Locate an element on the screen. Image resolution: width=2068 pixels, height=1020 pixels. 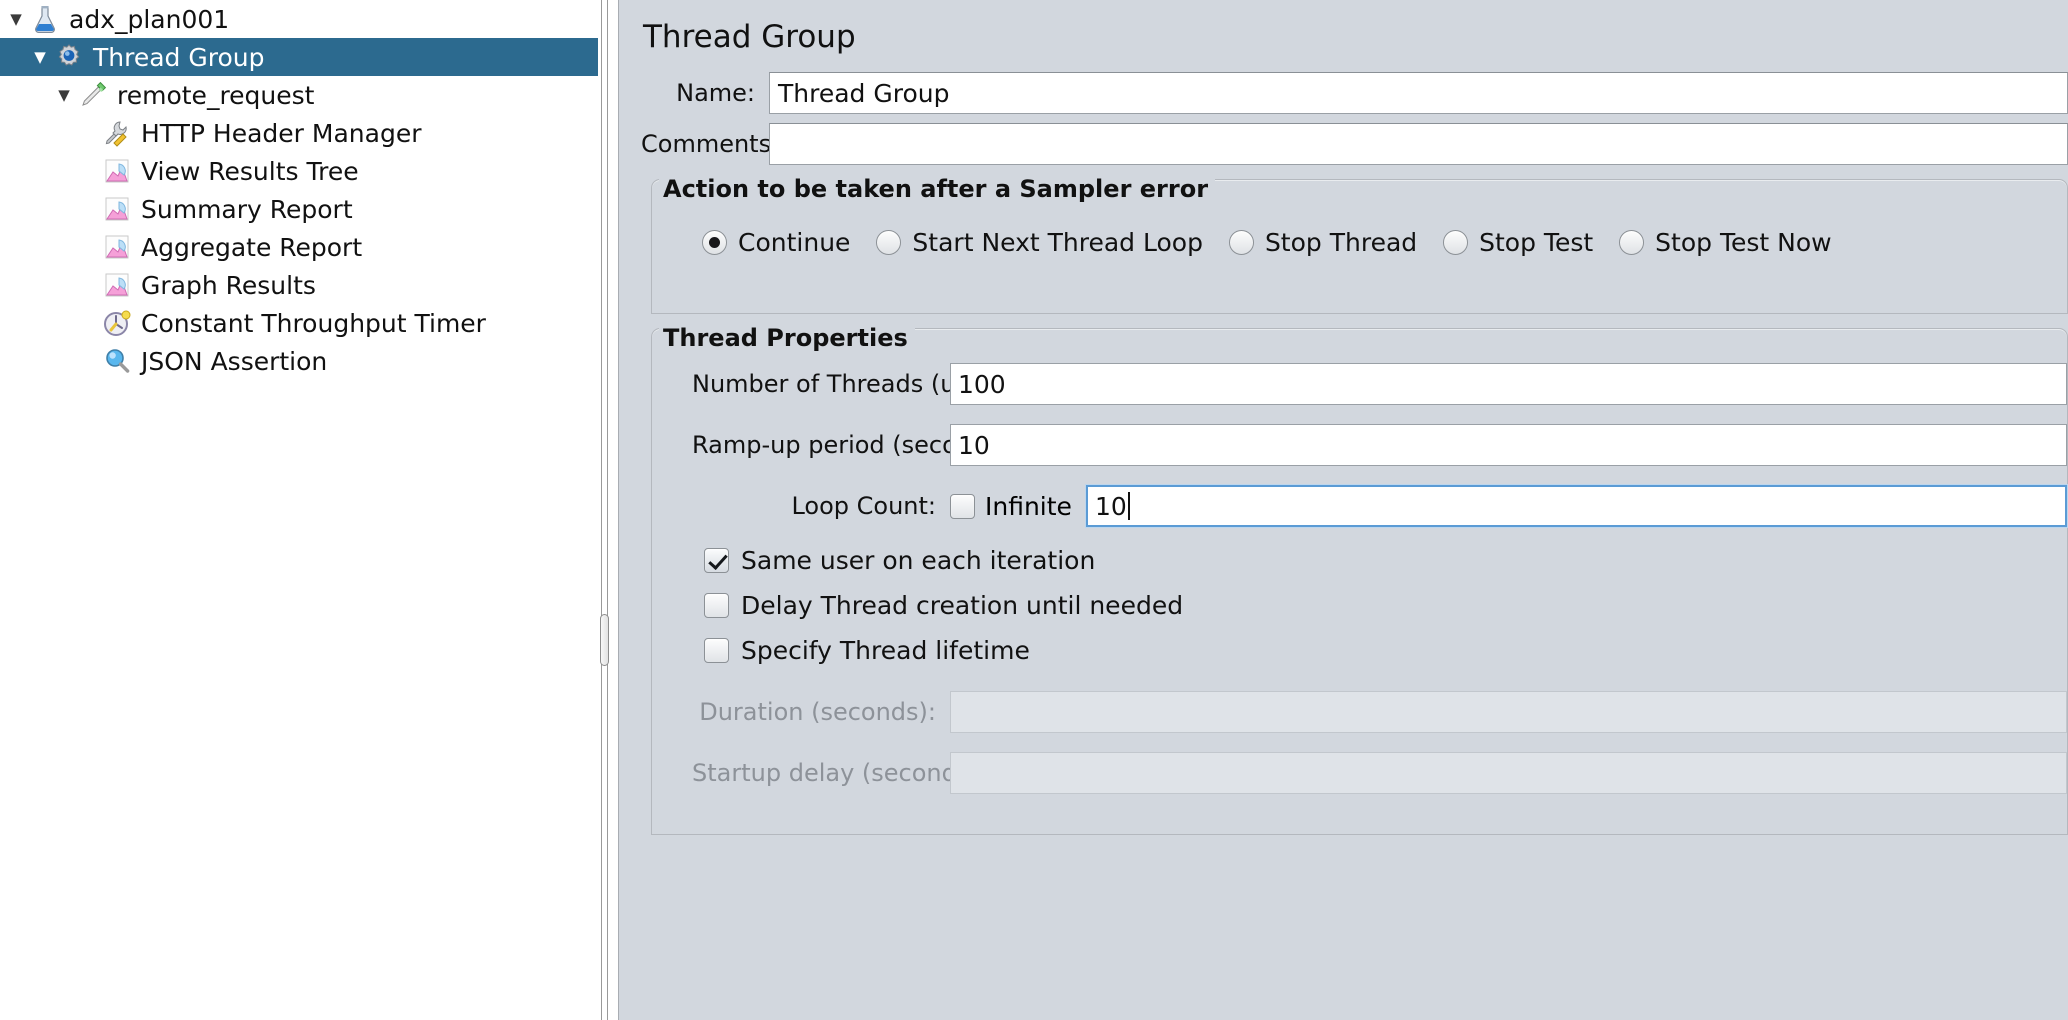
startup-delay-row: Startup delay (seconds): is located at coordinates (1359, 773).